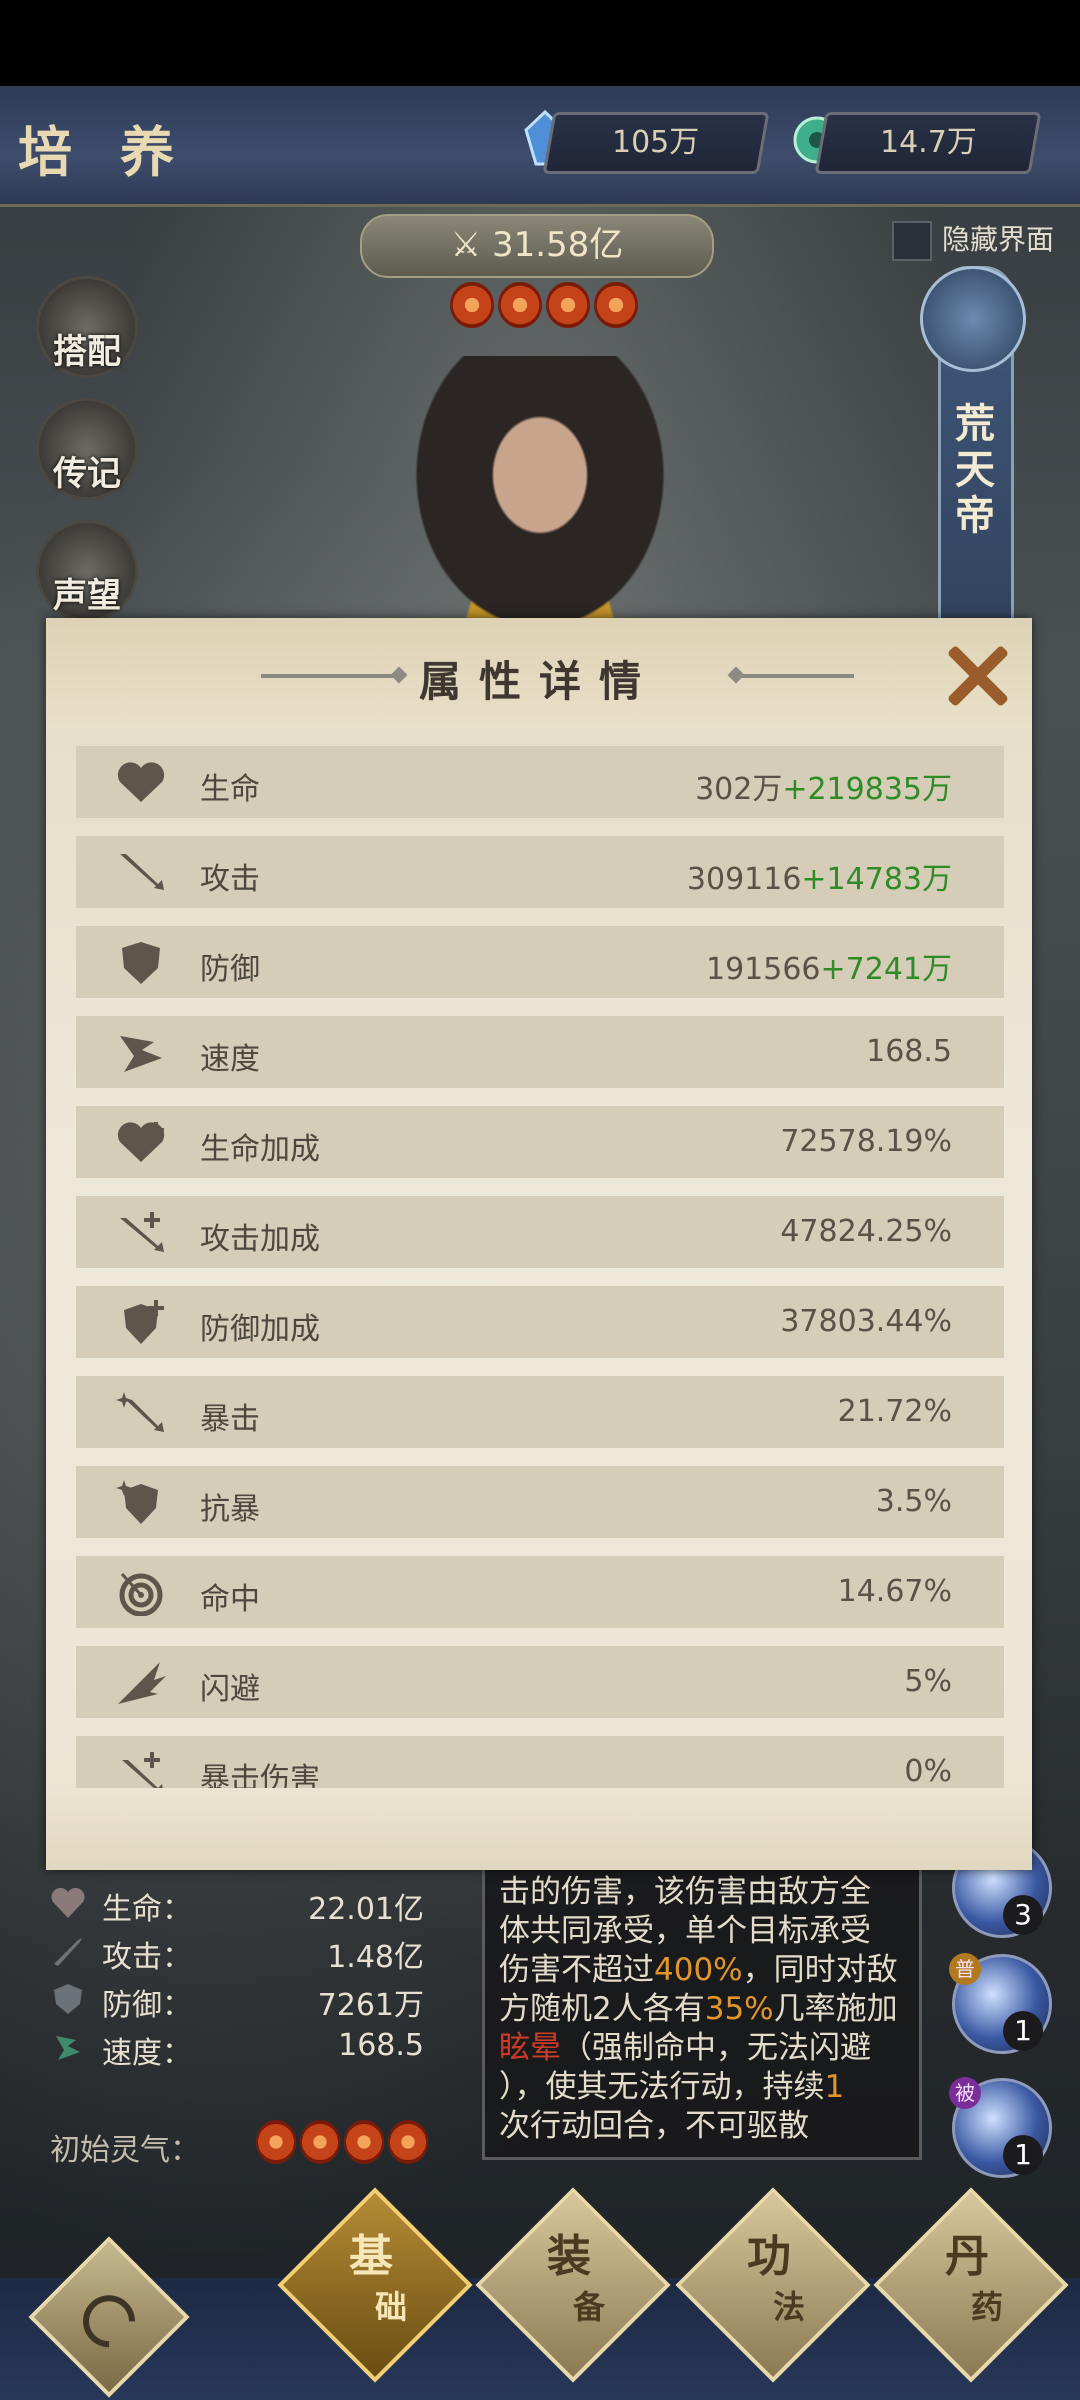 The height and width of the screenshot is (2400, 1080). Describe the element at coordinates (540, 1142) in the screenshot. I see `attribute-row-hp-bonus: 生命加成 72578.19%` at that location.